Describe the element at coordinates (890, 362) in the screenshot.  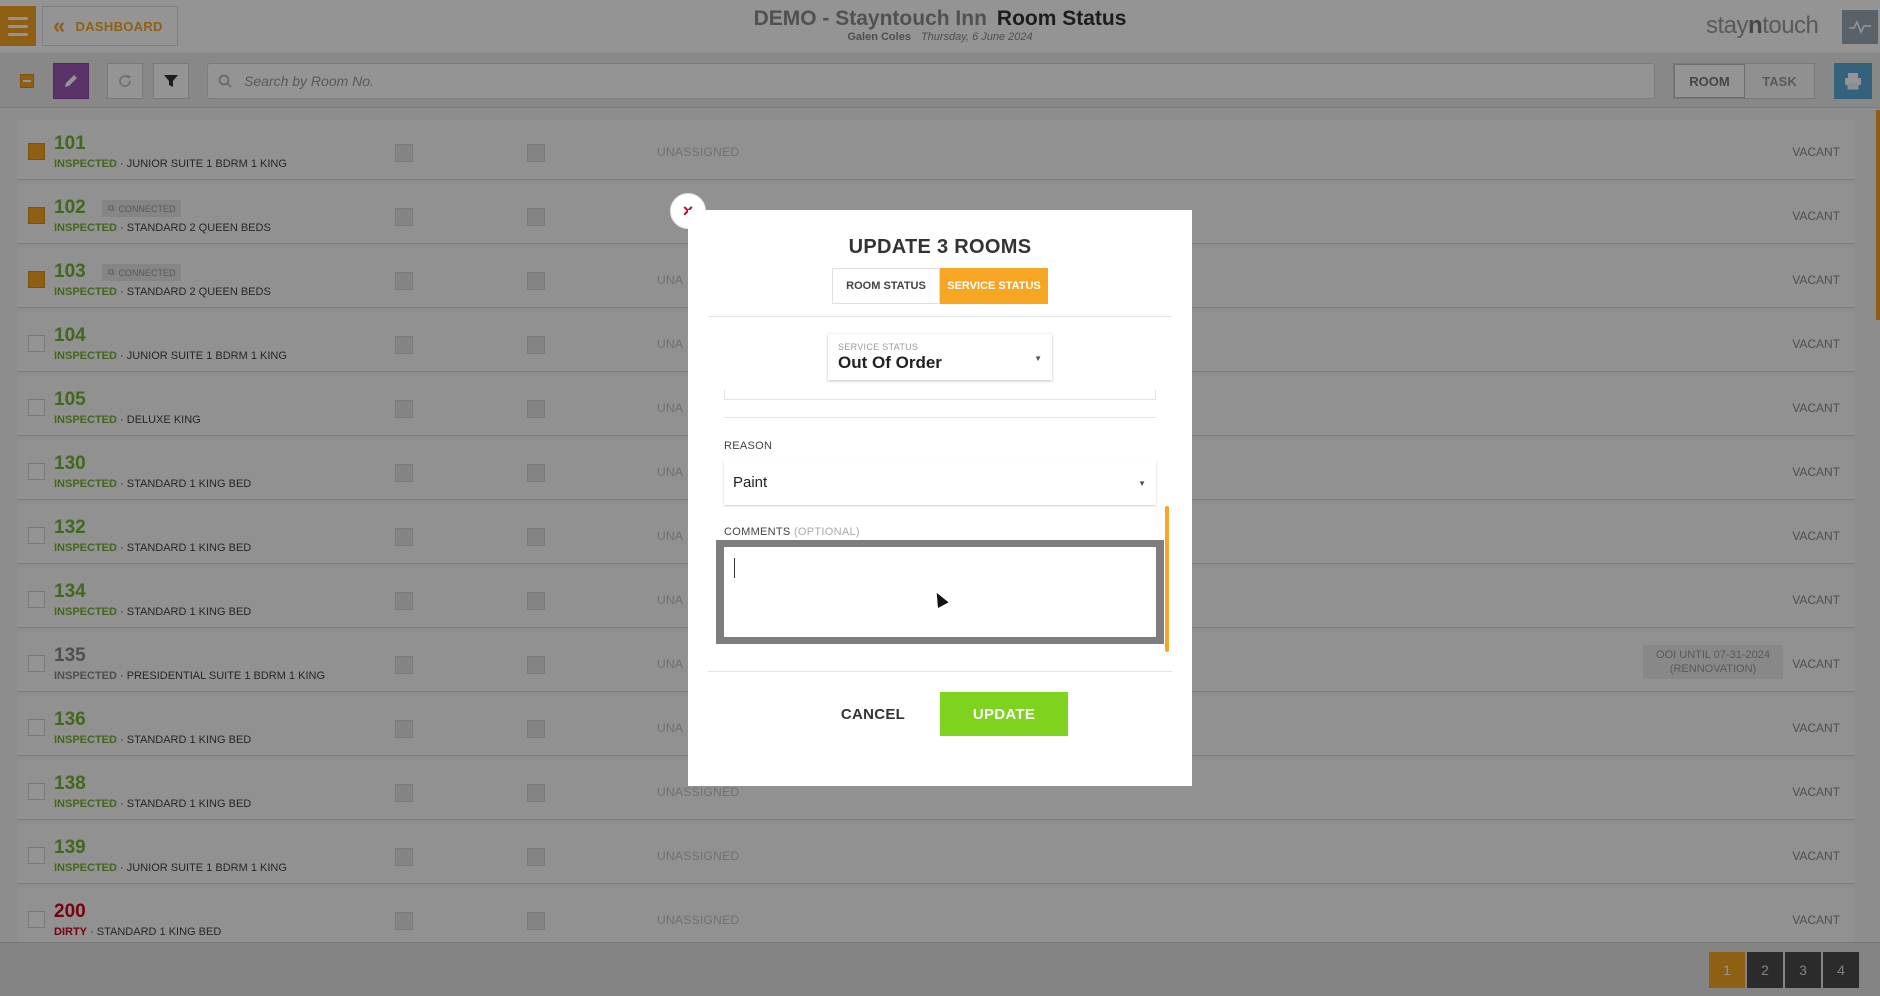
I see `service-status-value: Out Of Order` at that location.